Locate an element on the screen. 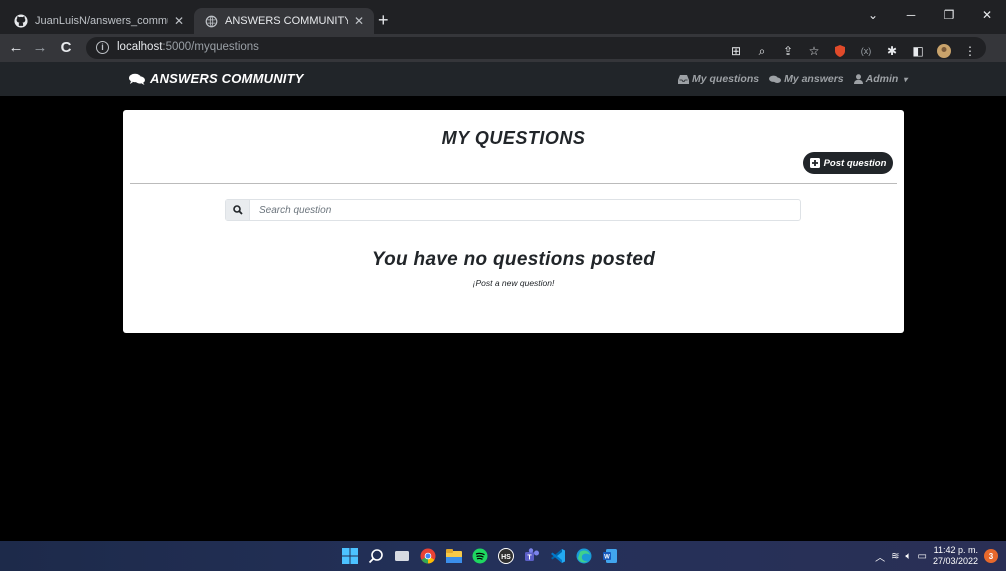 The height and width of the screenshot is (571, 1006). window-controls: ⌄ ─ ❐ ✕ is located at coordinates (930, 15).